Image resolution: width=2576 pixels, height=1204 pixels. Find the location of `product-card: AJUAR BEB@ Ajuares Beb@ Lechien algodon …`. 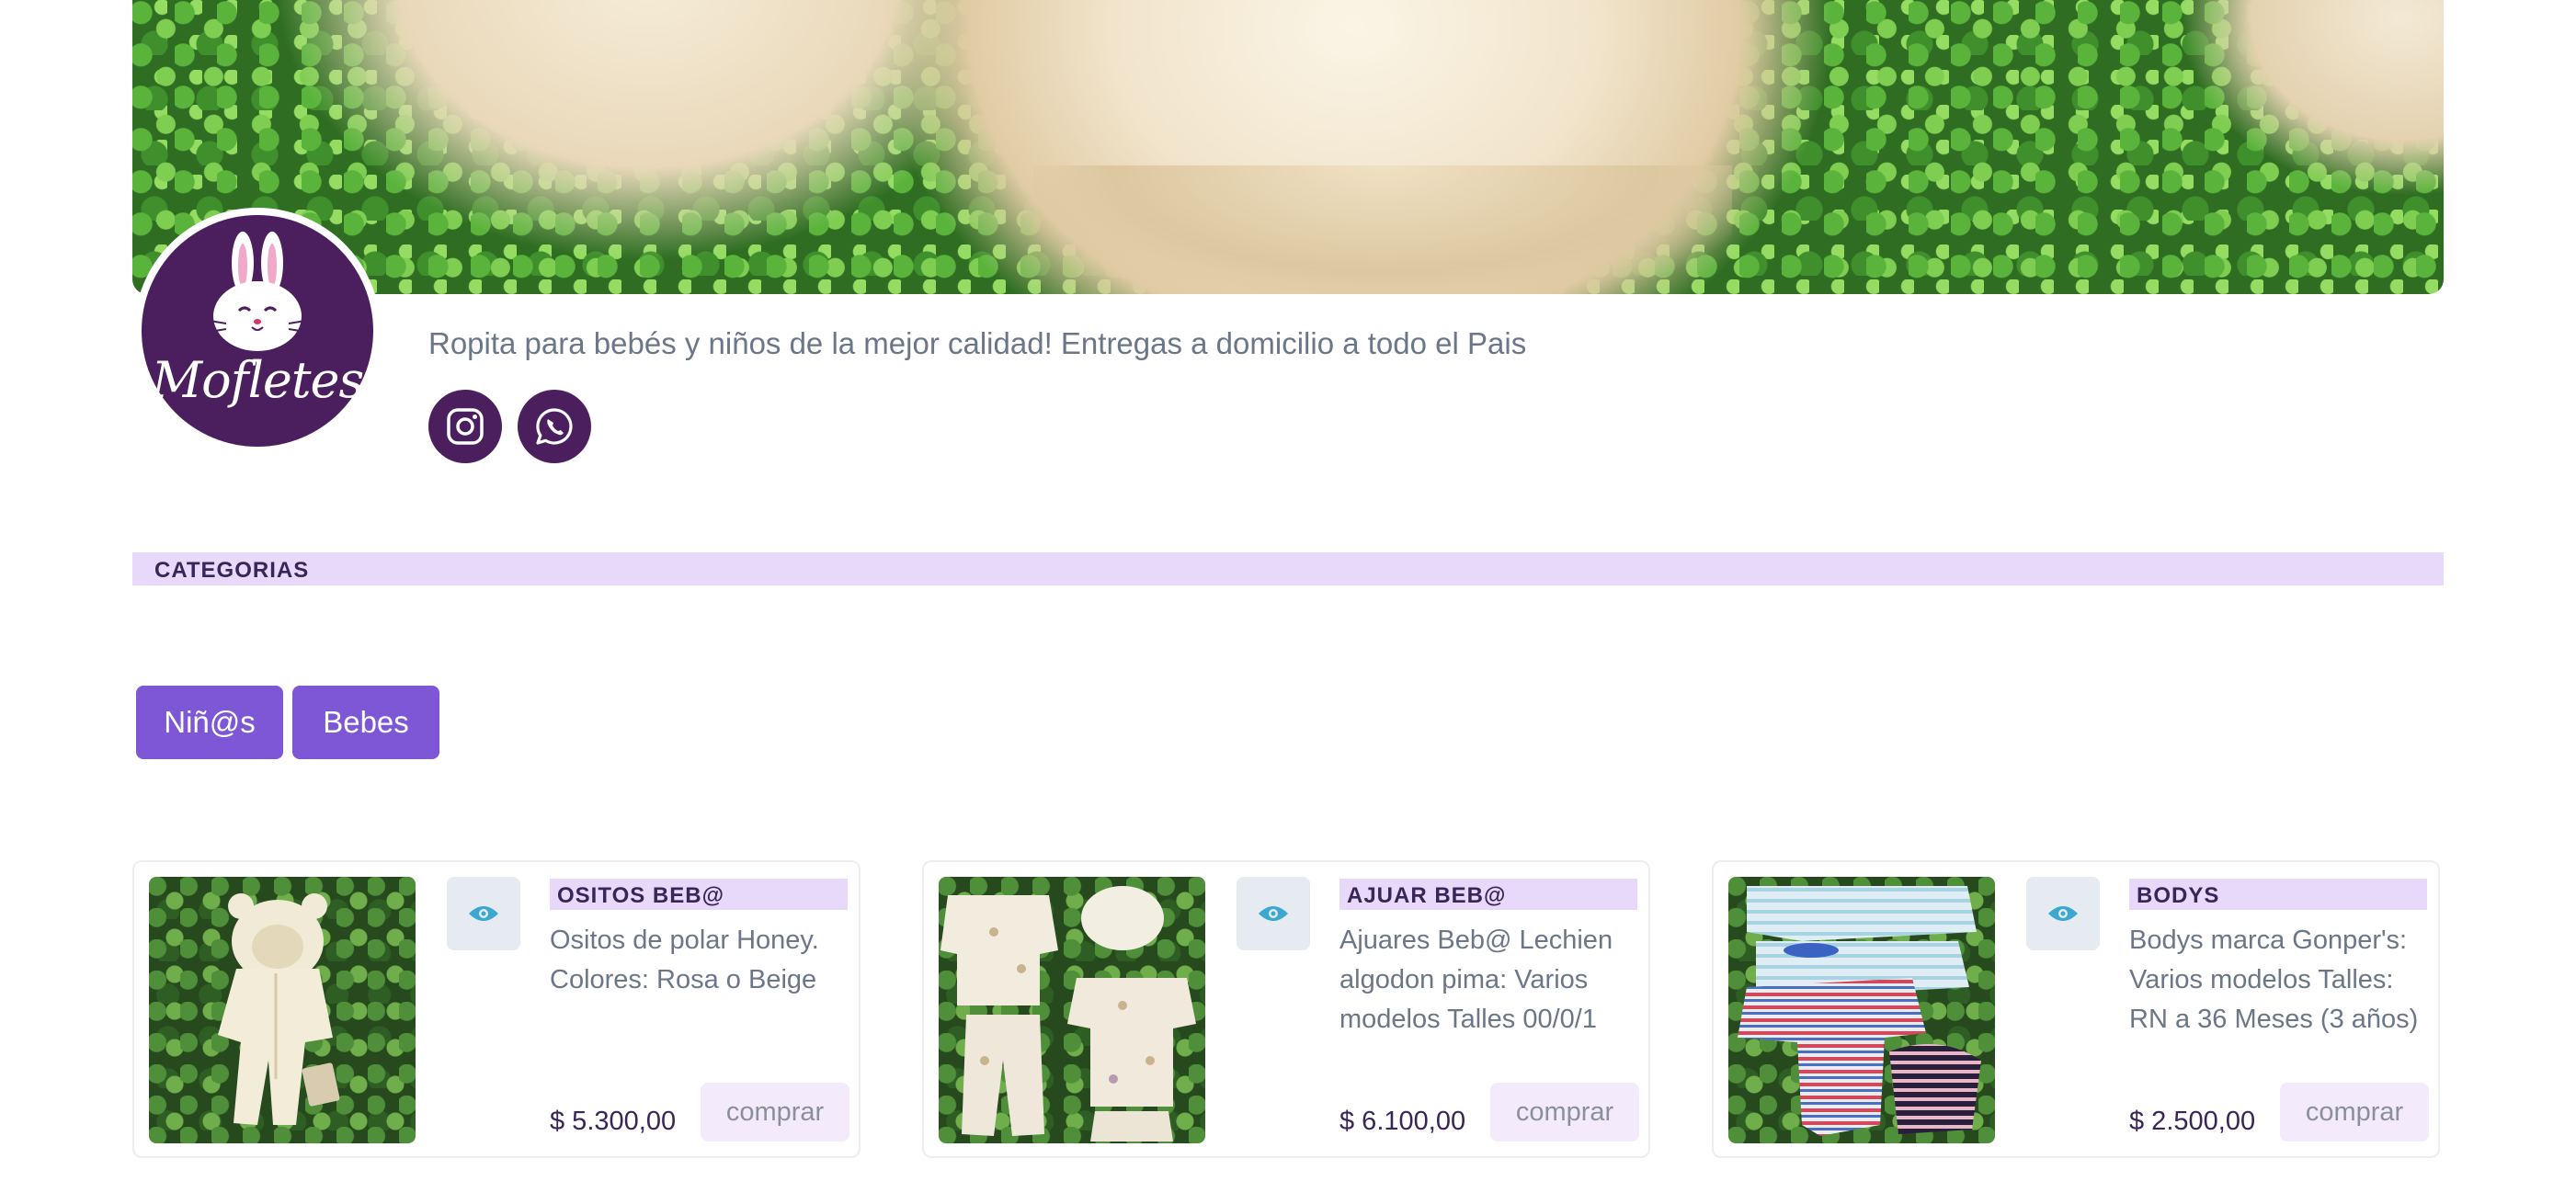

product-card: AJUAR BEB@ Ajuares Beb@ Lechien algodon … is located at coordinates (1286, 1009).